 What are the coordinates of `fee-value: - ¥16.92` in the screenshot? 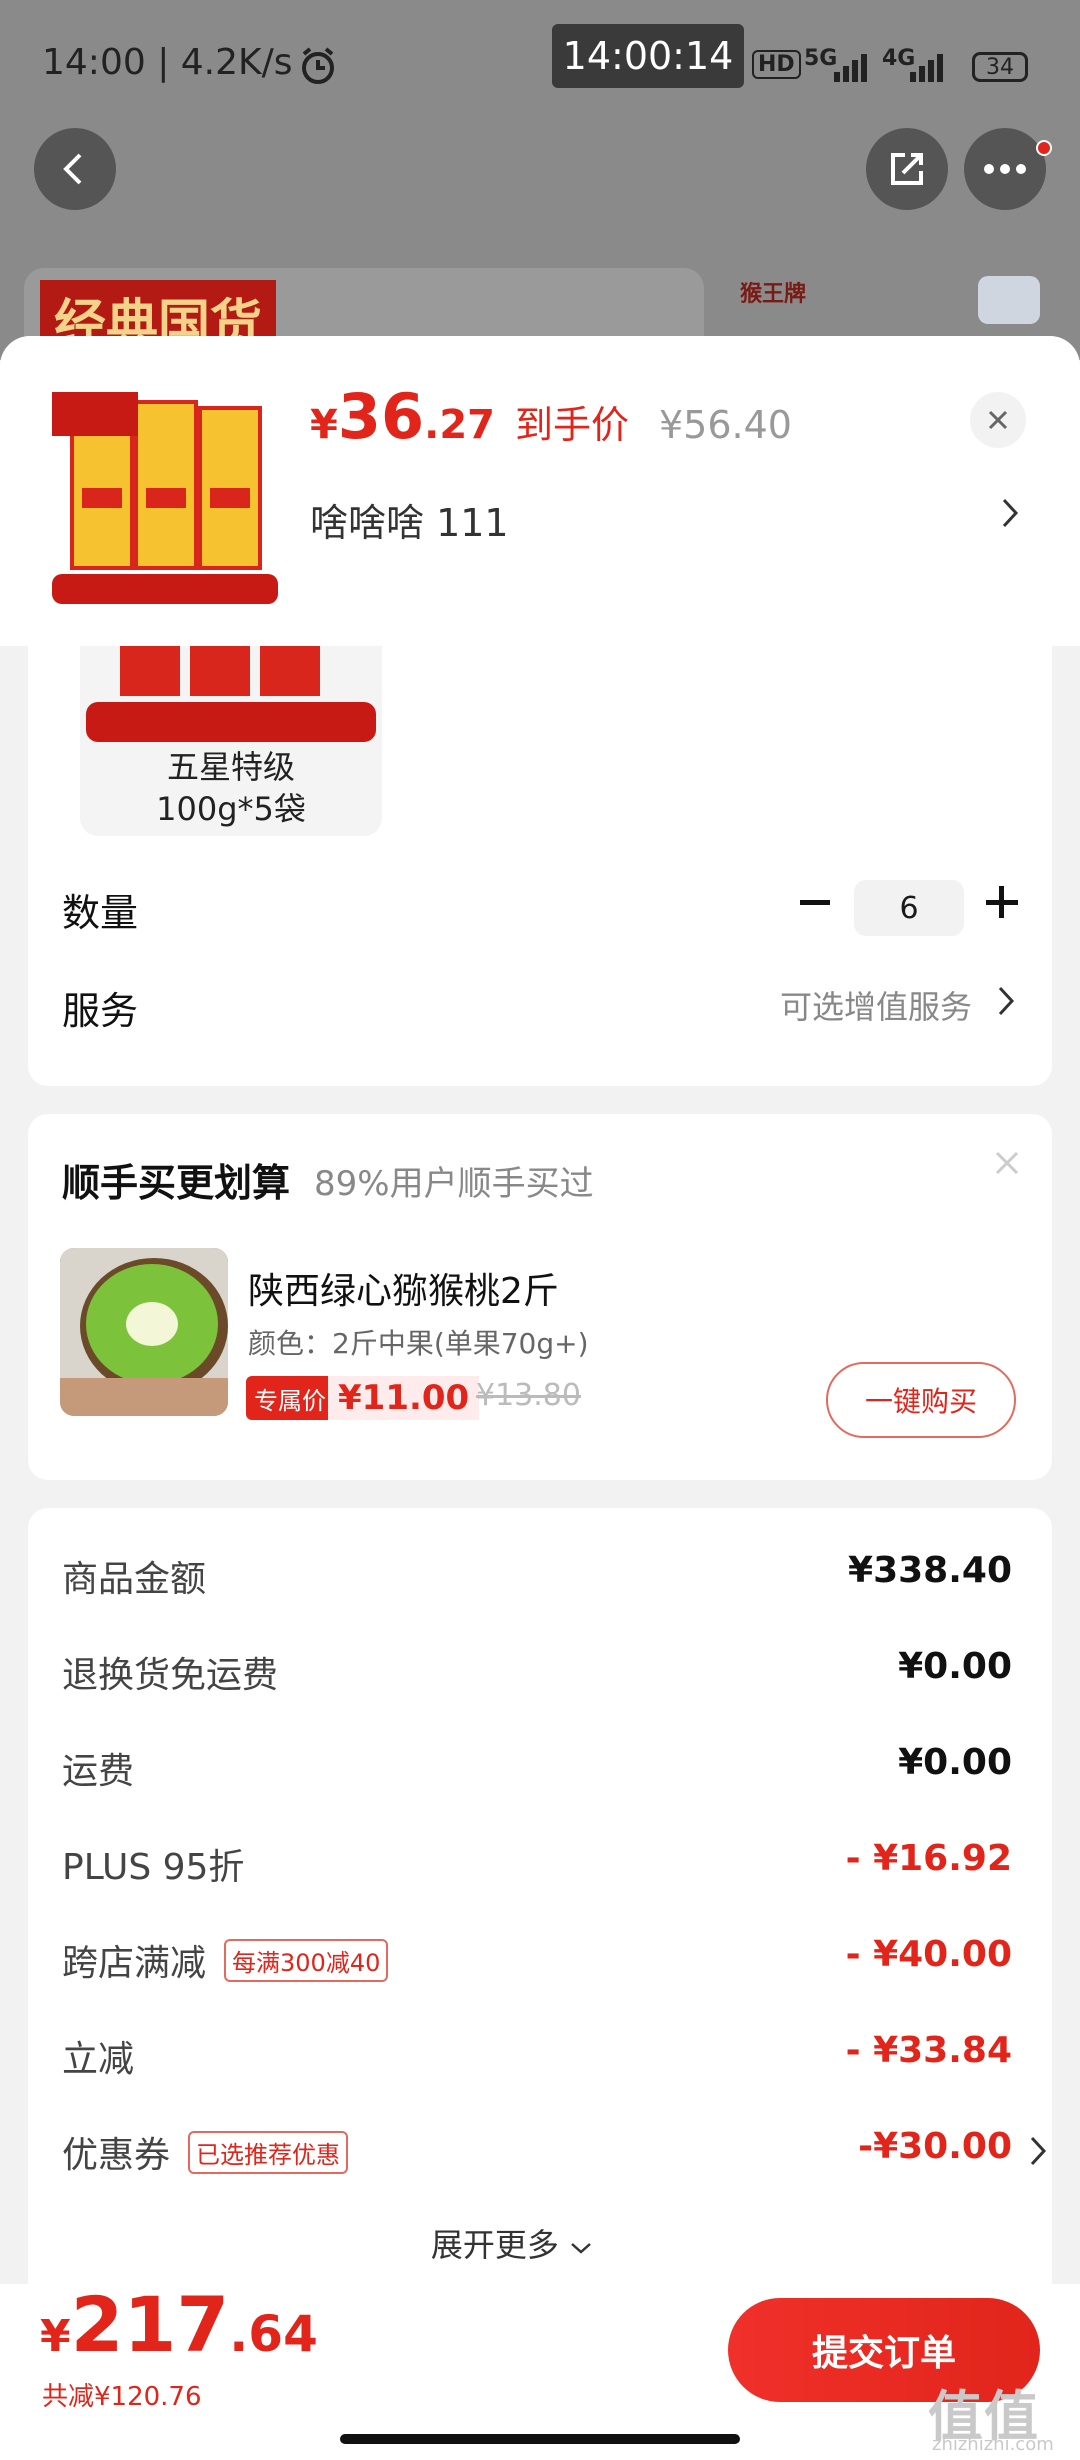 It's located at (928, 1858).